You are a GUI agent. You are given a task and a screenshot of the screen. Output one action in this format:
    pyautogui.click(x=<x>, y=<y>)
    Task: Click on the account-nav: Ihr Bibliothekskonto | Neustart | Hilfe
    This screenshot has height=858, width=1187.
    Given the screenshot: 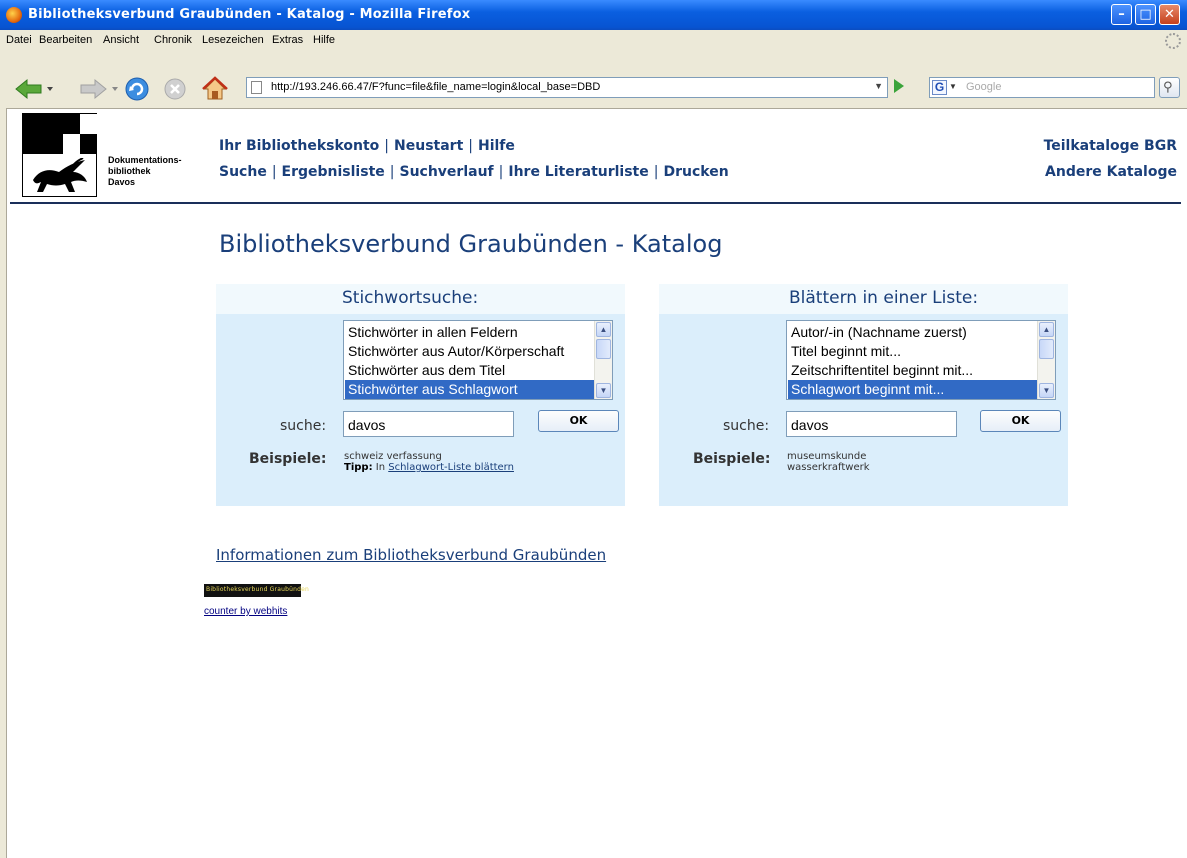 What is the action you would take?
    pyautogui.click(x=367, y=146)
    